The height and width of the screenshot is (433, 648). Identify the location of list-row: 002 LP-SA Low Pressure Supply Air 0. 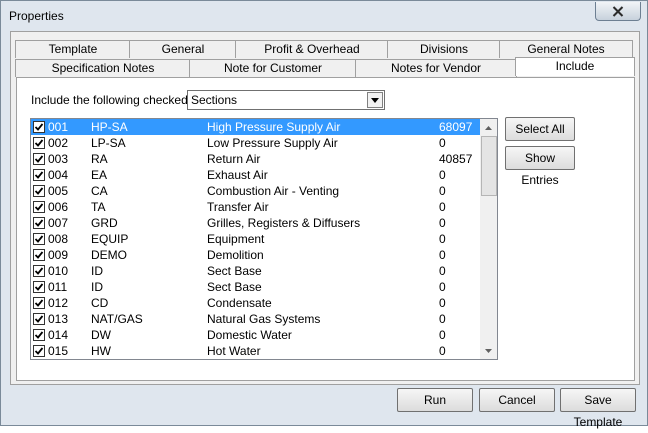
(255, 143).